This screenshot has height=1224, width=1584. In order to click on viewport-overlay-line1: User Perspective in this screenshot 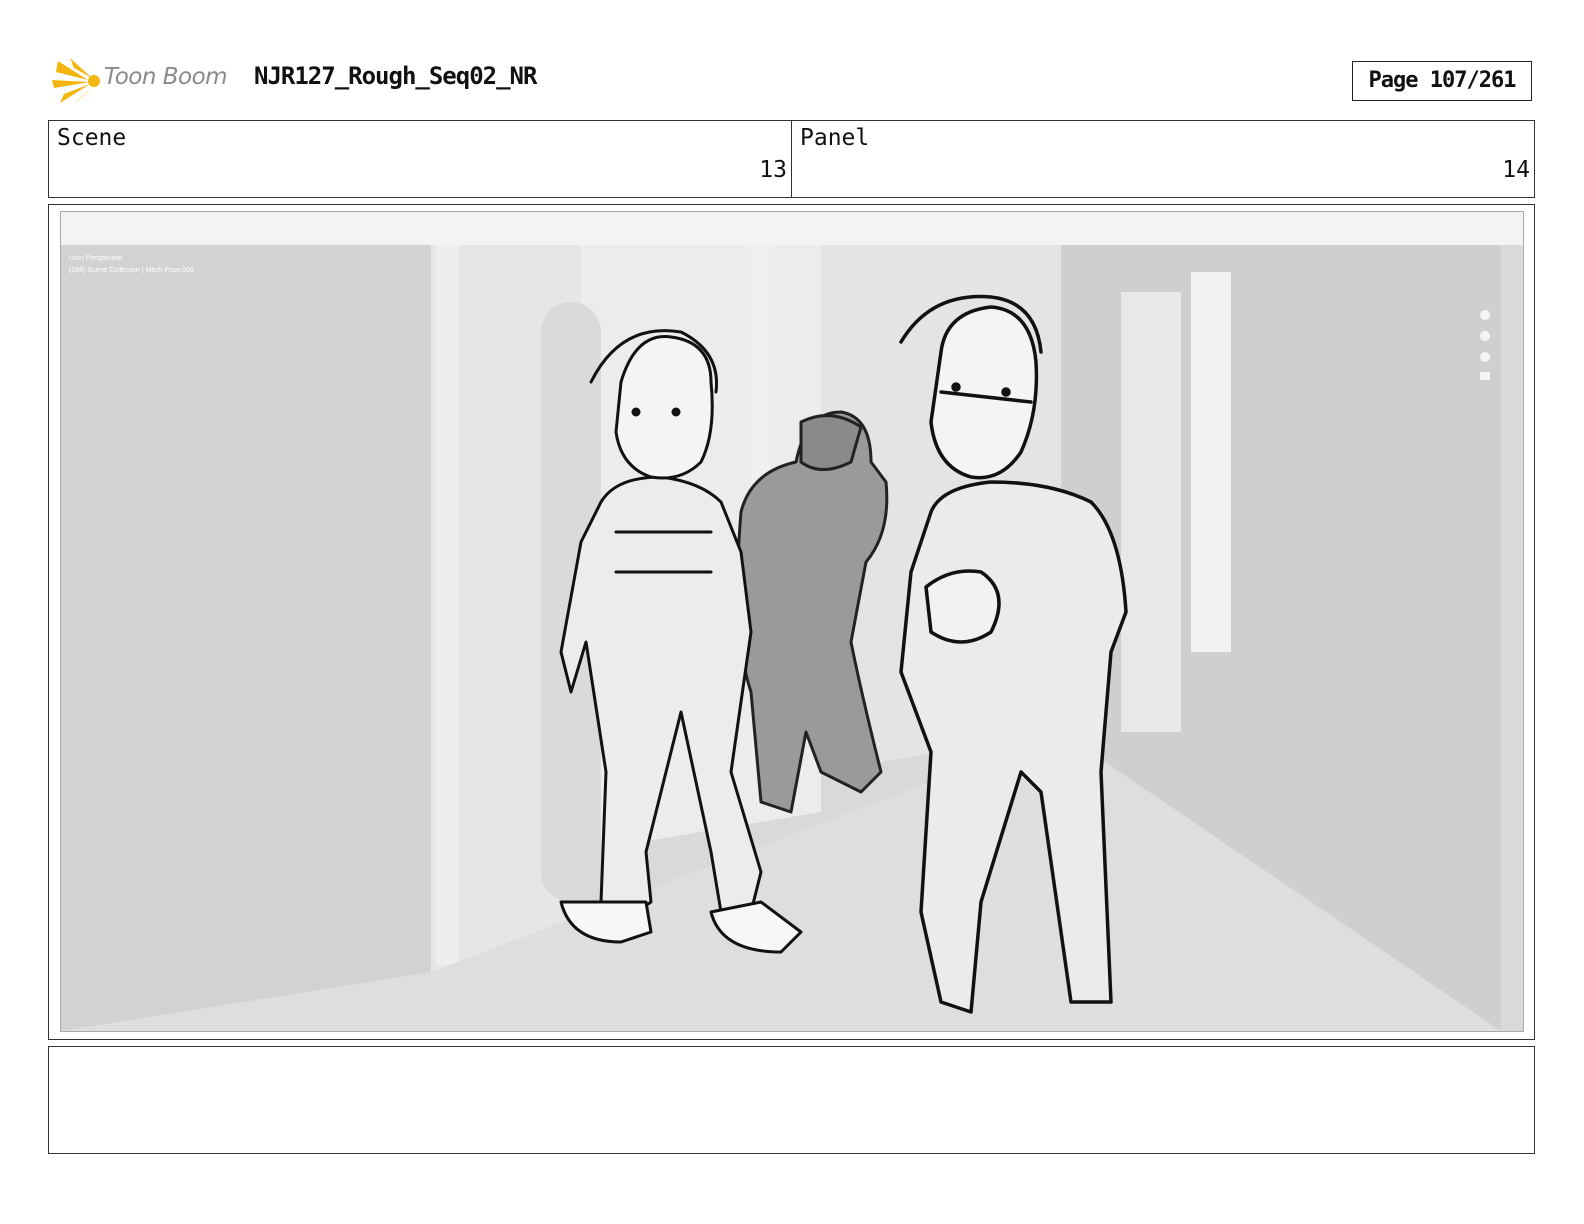, I will do `click(95, 258)`.